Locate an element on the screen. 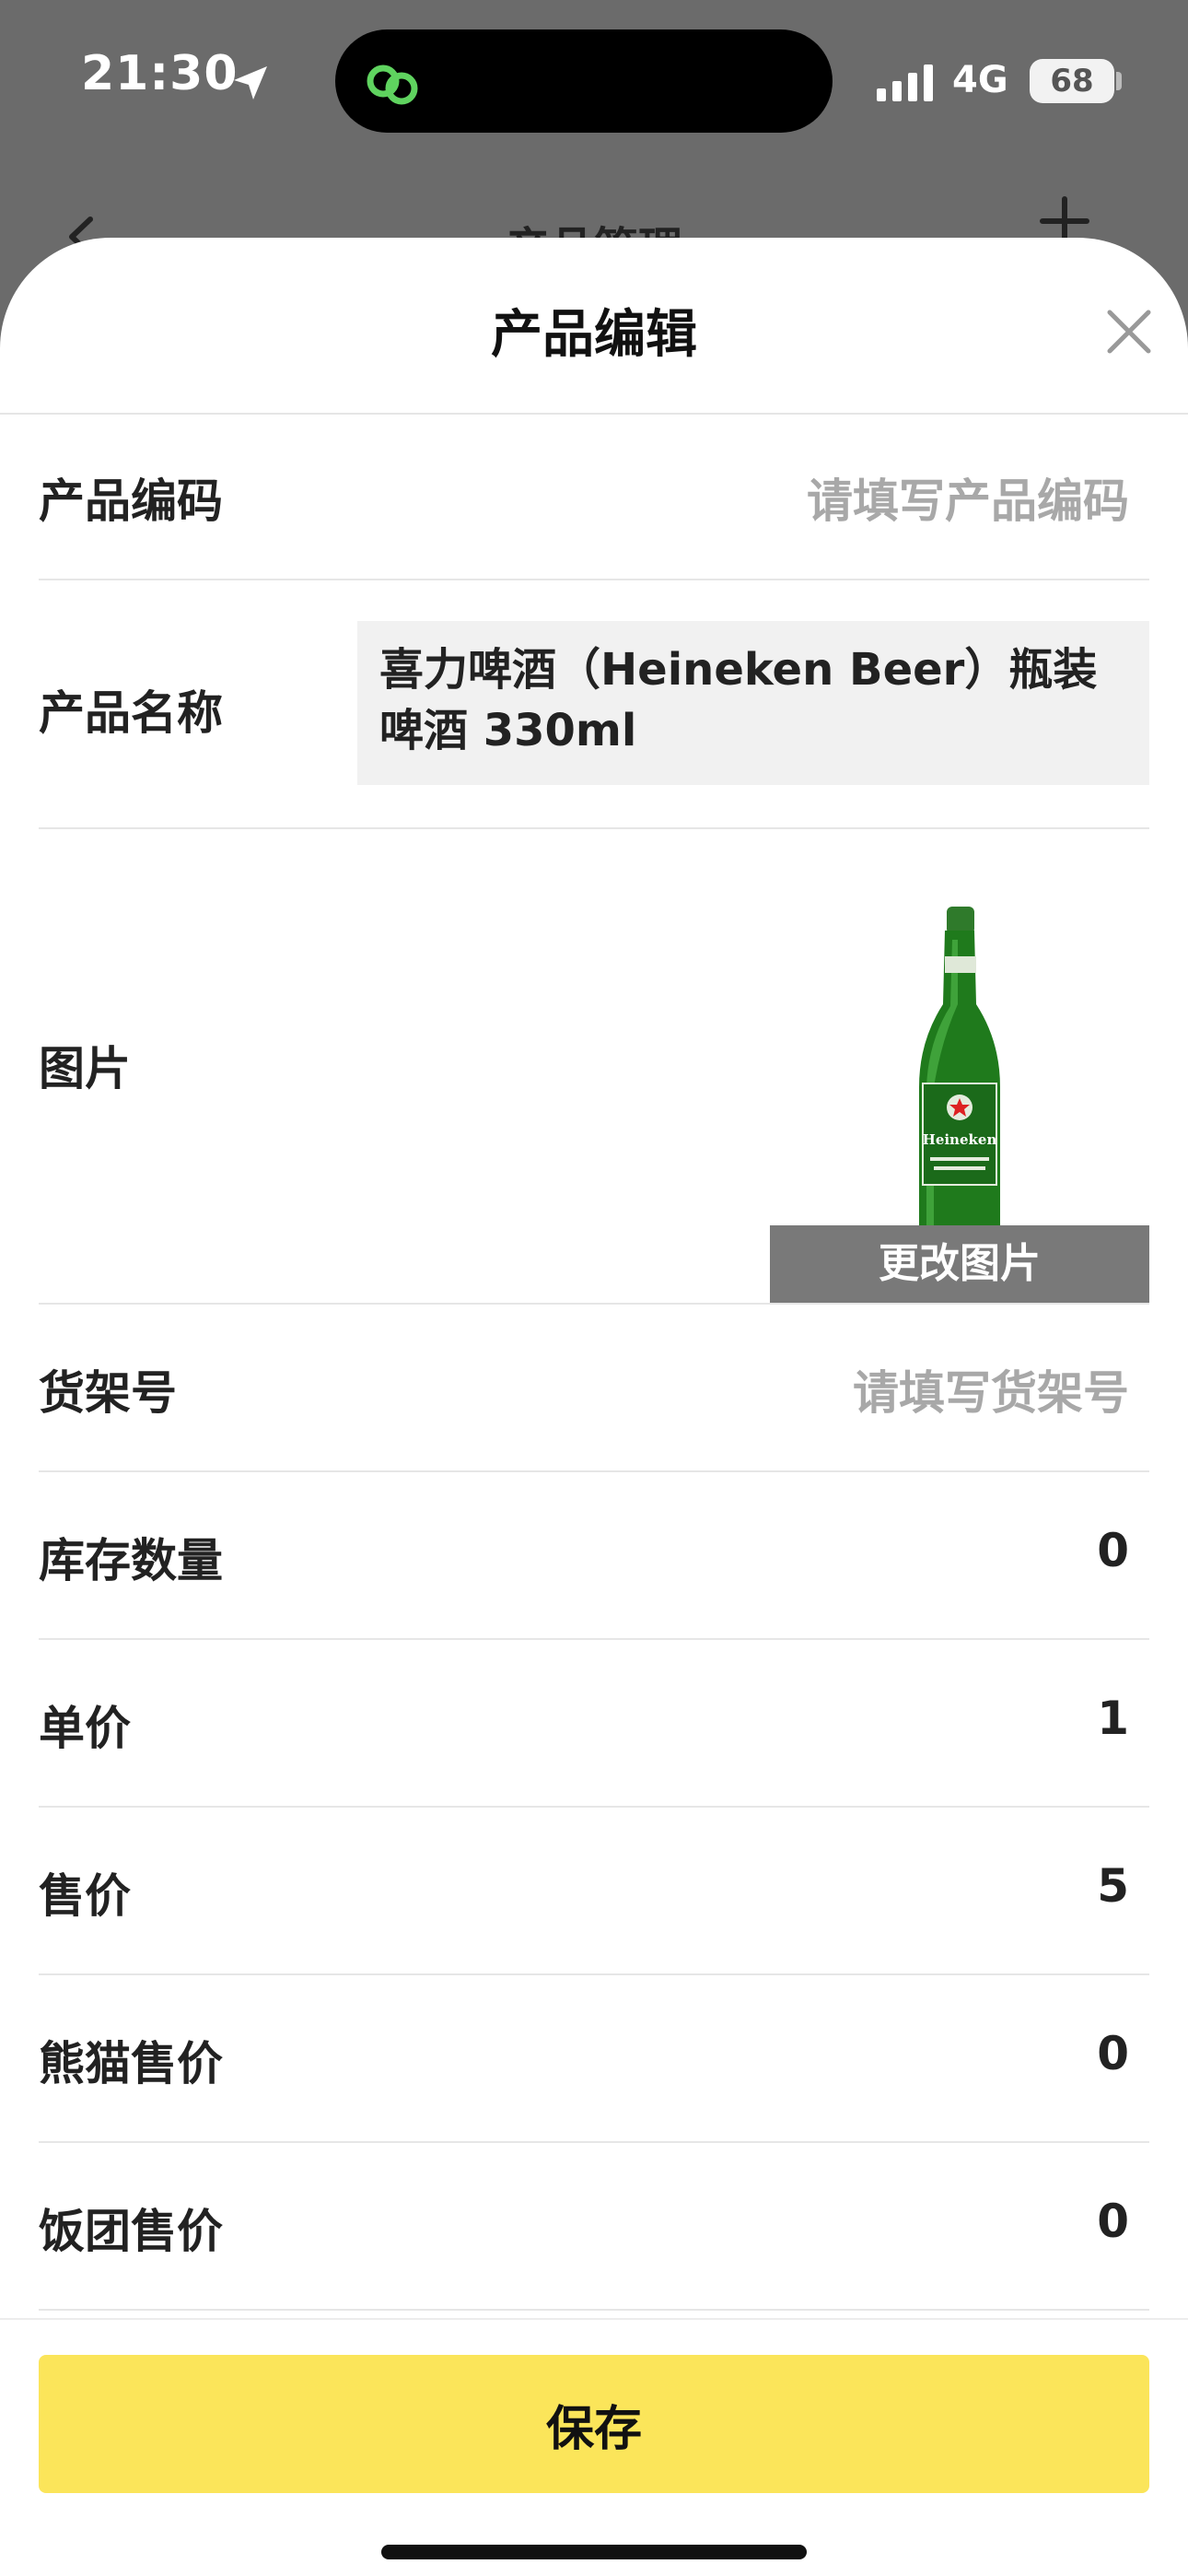 The width and height of the screenshot is (1188, 2576). row-product-name: 产品名称 喜力啤酒（Heineken Beer）瓶装啤酒 330ml is located at coordinates (594, 704).